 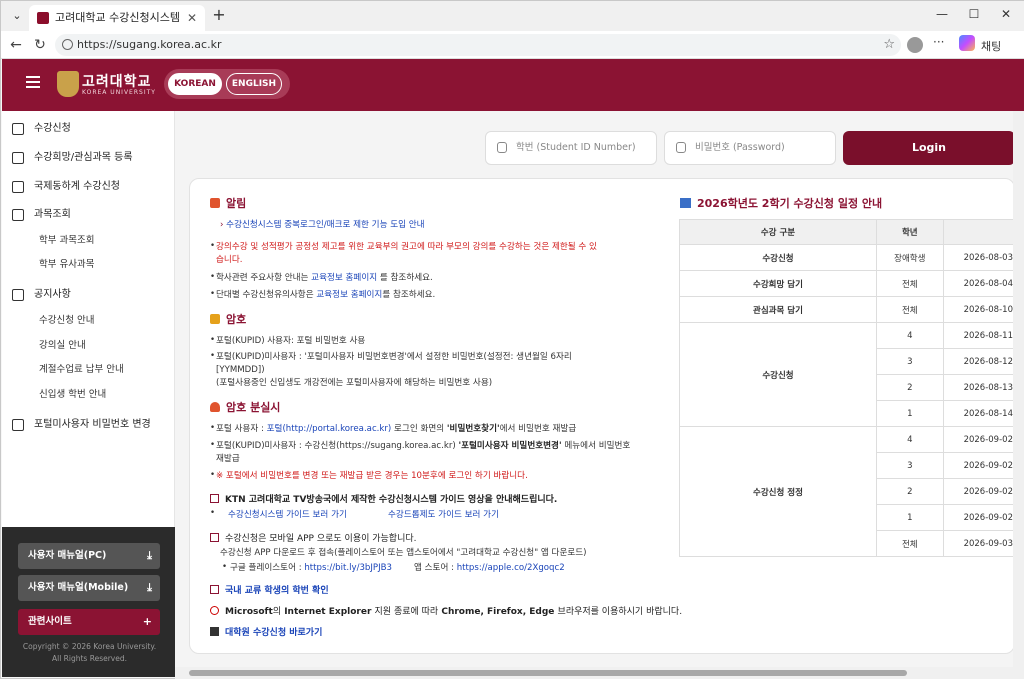 I want to click on alert-link: › 수강신청시스템 중복로그인/매크로 제한 기능 도입 안내, so click(x=450, y=225).